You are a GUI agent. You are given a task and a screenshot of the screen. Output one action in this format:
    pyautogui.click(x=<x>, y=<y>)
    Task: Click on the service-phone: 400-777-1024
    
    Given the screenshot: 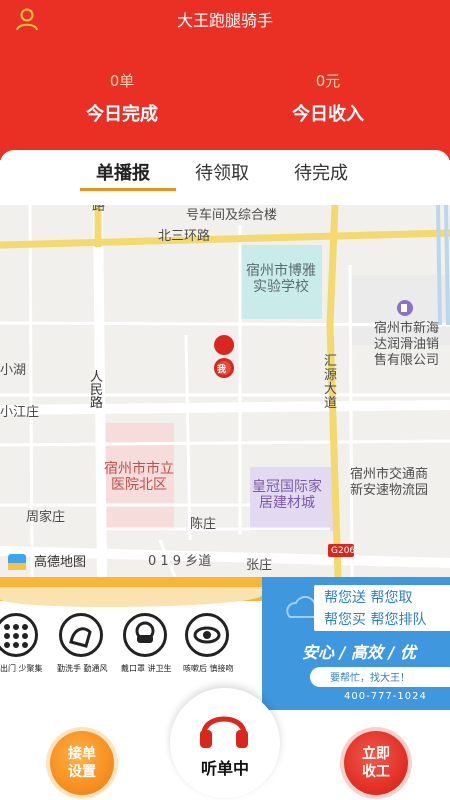 What is the action you would take?
    pyautogui.click(x=385, y=696)
    